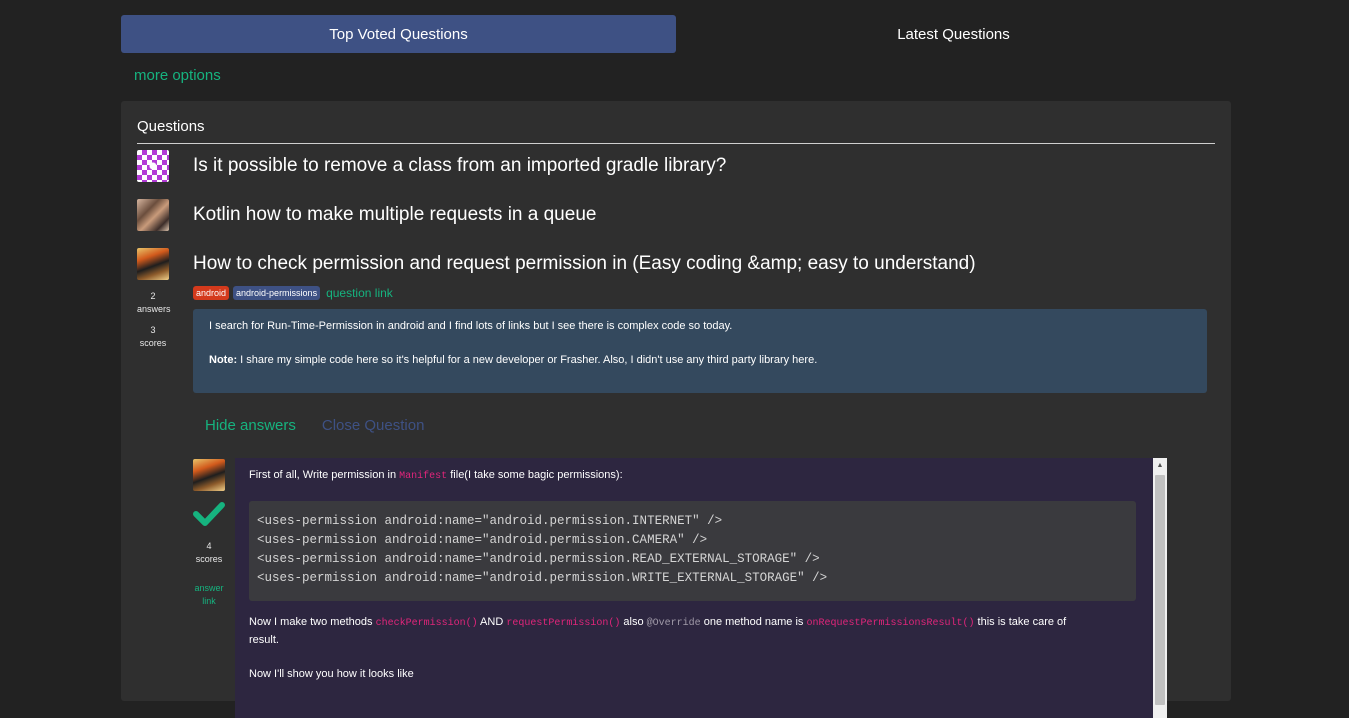 The width and height of the screenshot is (1349, 718). I want to click on tab-top-voted-questions: Top Voted Questions, so click(398, 34).